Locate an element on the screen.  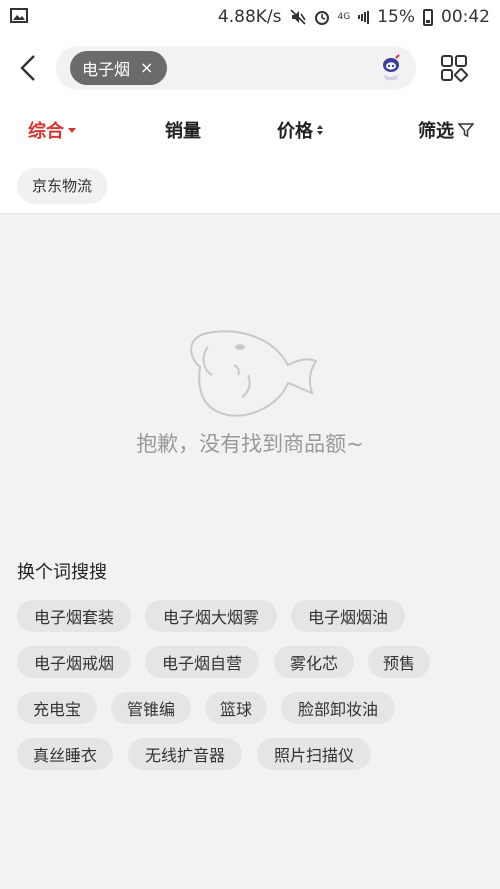
back-icon is located at coordinates (27, 68).